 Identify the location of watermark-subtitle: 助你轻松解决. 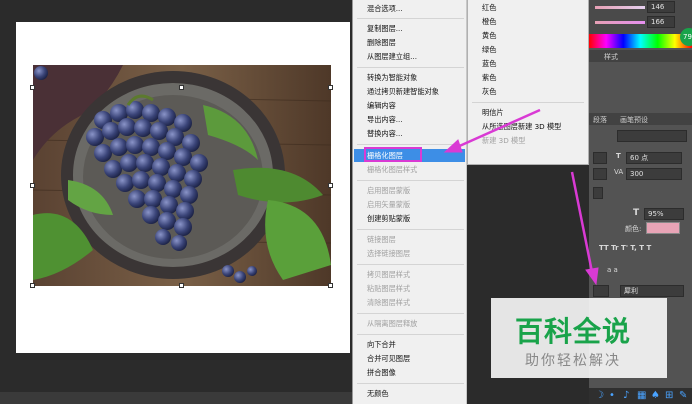
(573, 361).